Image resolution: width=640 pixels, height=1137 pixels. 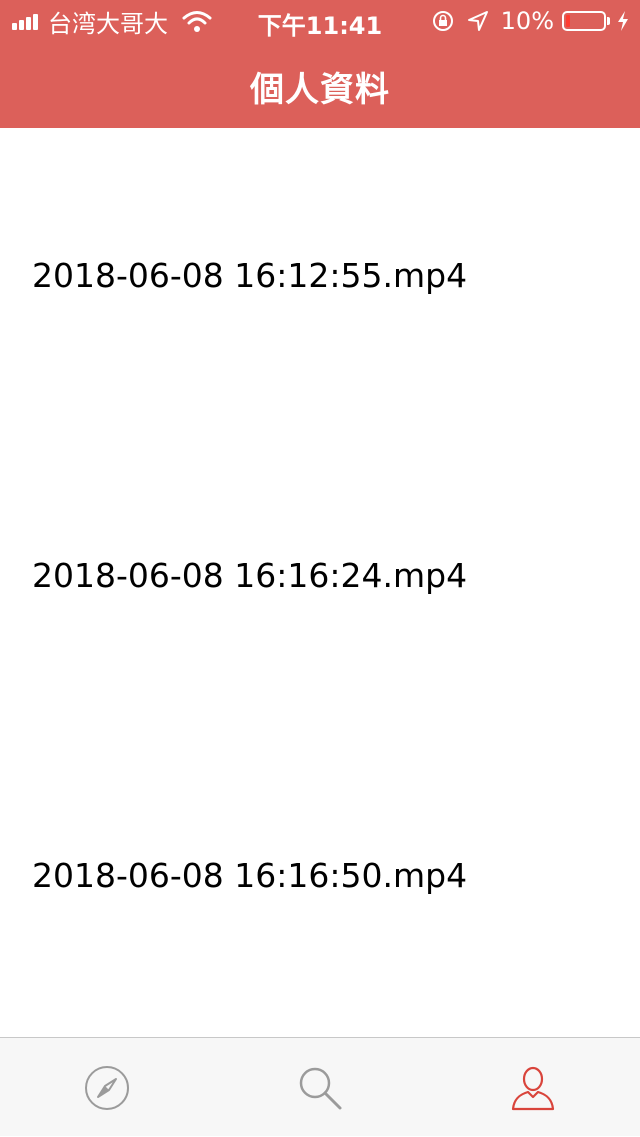 I want to click on battery-cap, so click(x=608, y=21).